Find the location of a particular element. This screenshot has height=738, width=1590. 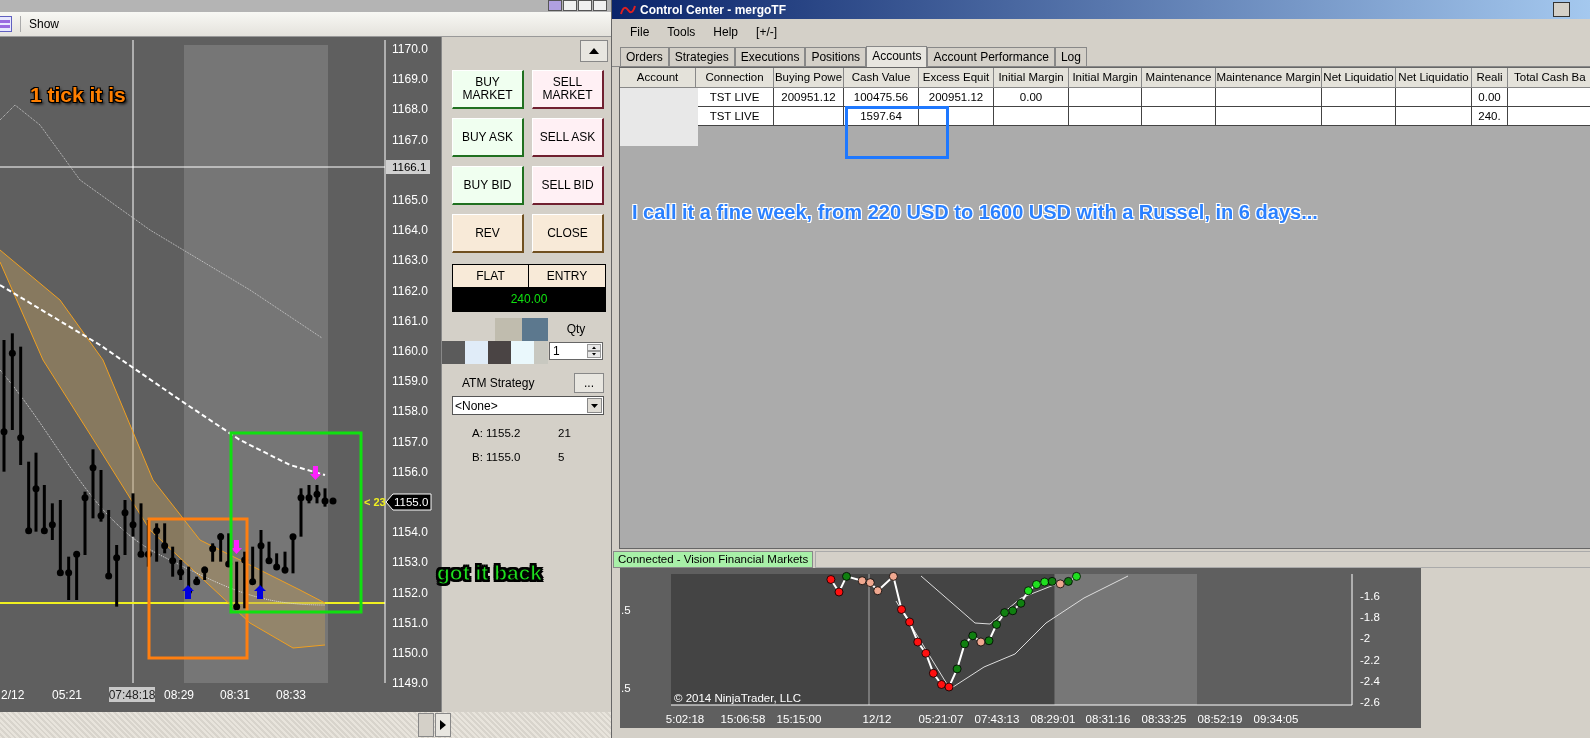

menu-item: [+/-] is located at coordinates (767, 32).